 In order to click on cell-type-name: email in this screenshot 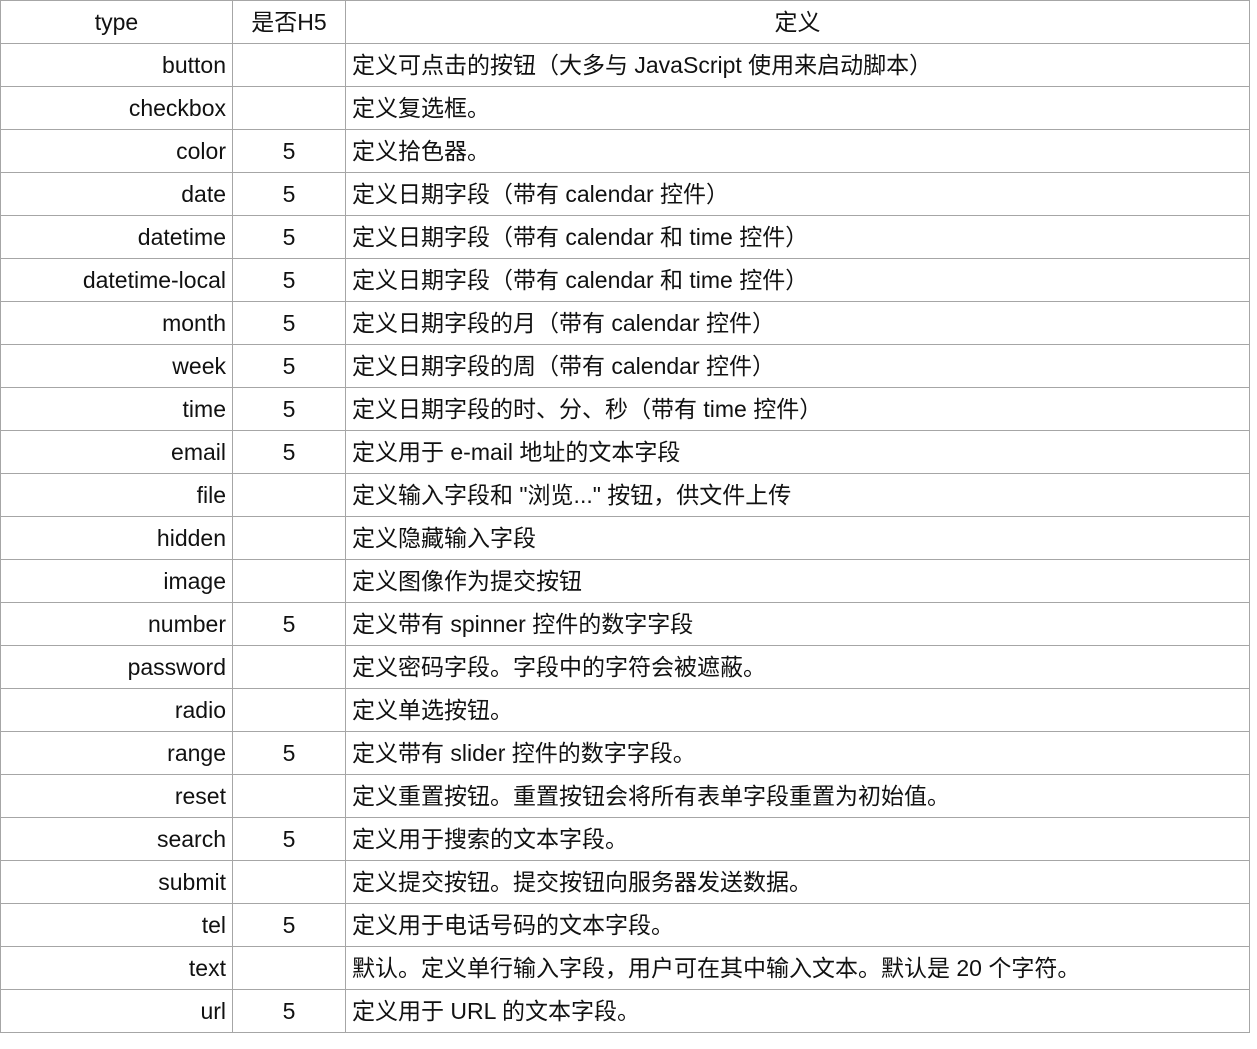, I will do `click(116, 452)`.